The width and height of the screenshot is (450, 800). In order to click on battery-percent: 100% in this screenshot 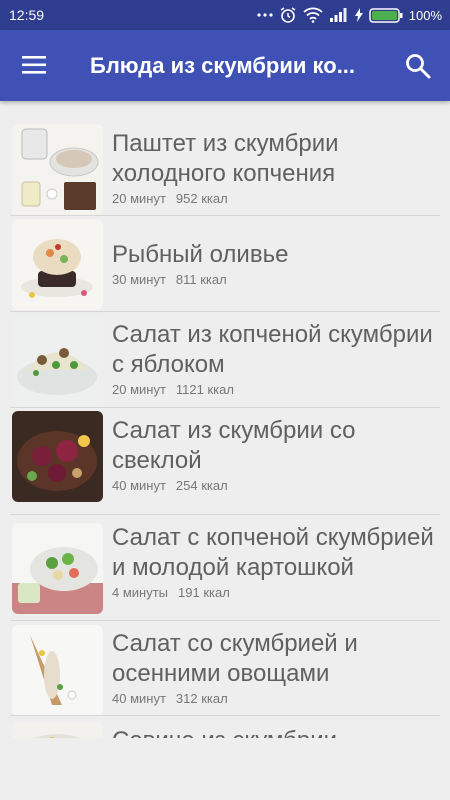, I will do `click(425, 15)`.